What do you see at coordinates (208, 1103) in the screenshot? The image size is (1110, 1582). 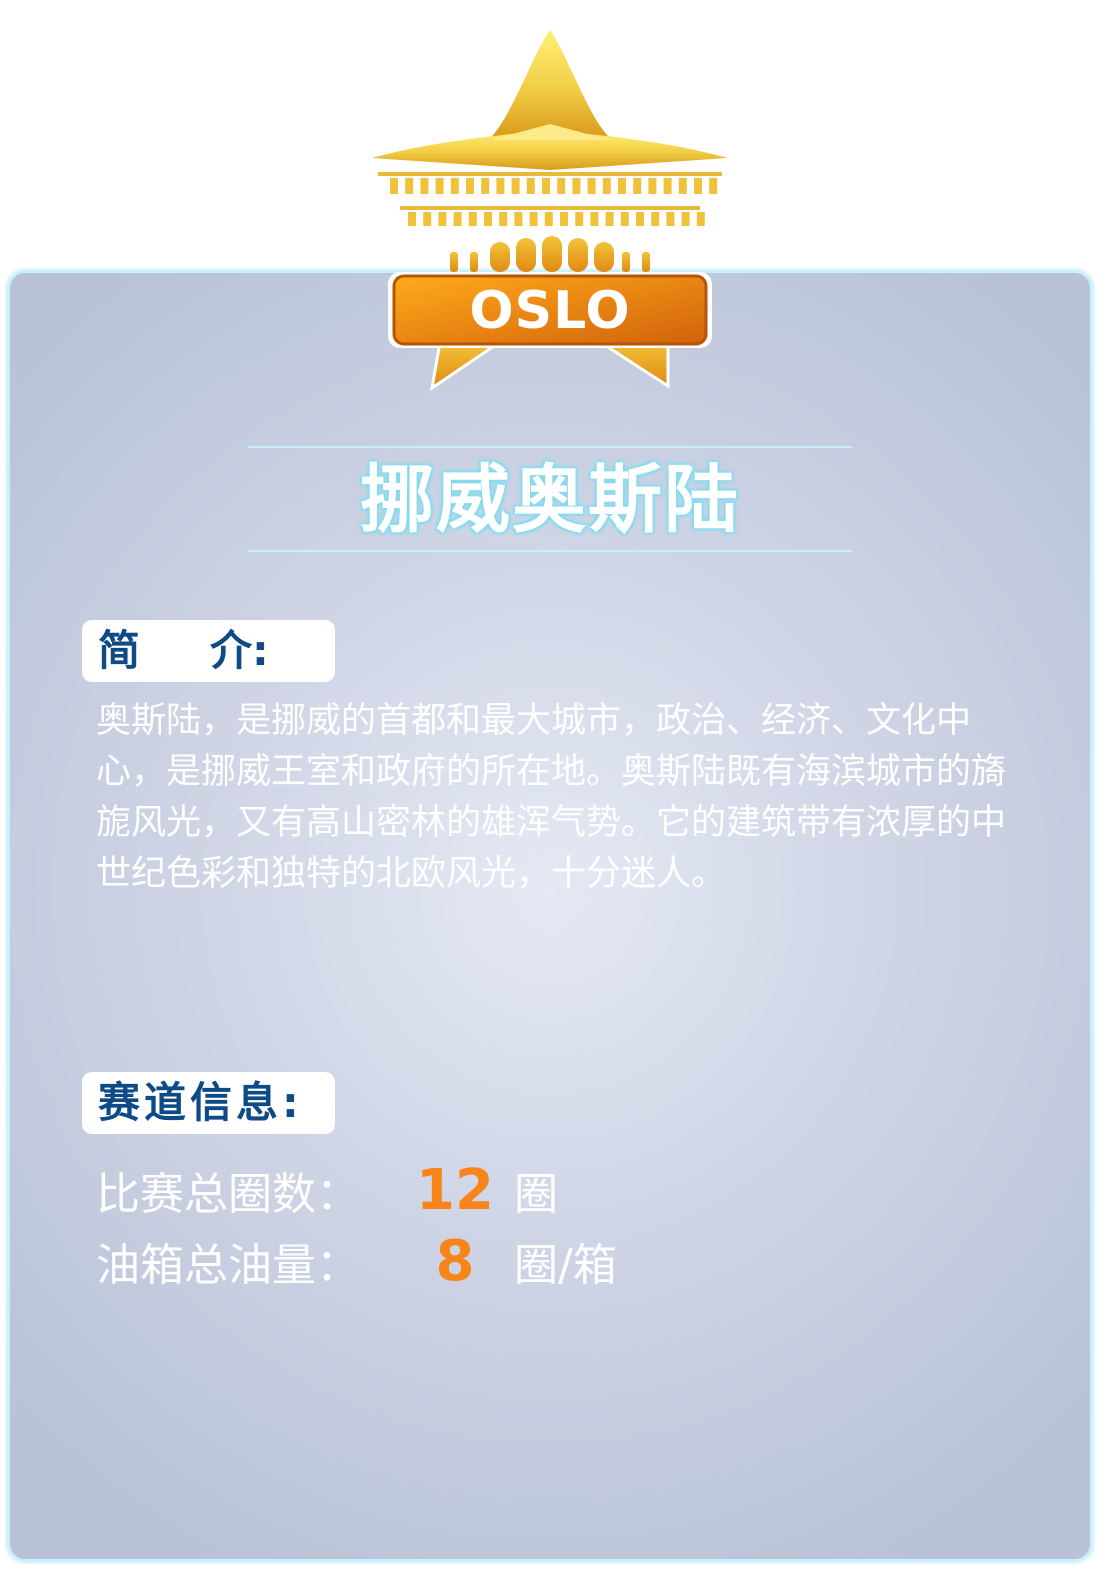 I see `track-info-label: 赛道信息:` at bounding box center [208, 1103].